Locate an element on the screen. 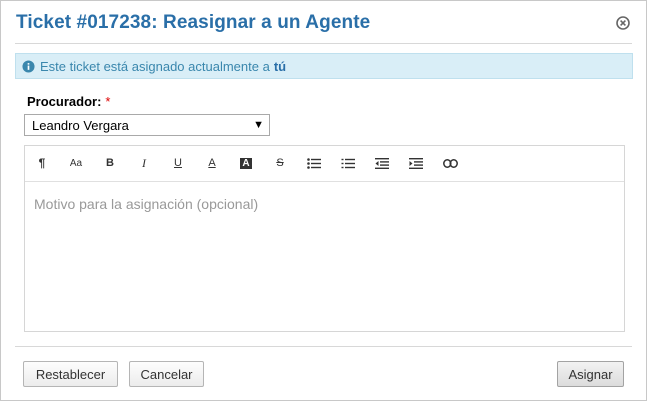 The width and height of the screenshot is (647, 401). agent-label: Procurador: * is located at coordinates (68, 101).